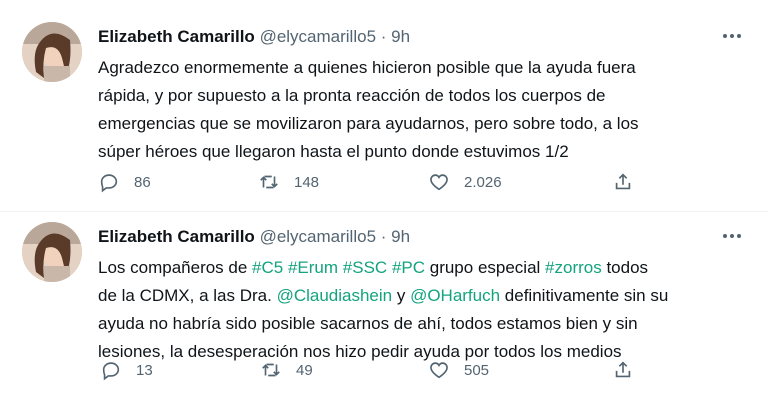  Describe the element at coordinates (288, 182) in the screenshot. I see `retweet-button: 148` at that location.